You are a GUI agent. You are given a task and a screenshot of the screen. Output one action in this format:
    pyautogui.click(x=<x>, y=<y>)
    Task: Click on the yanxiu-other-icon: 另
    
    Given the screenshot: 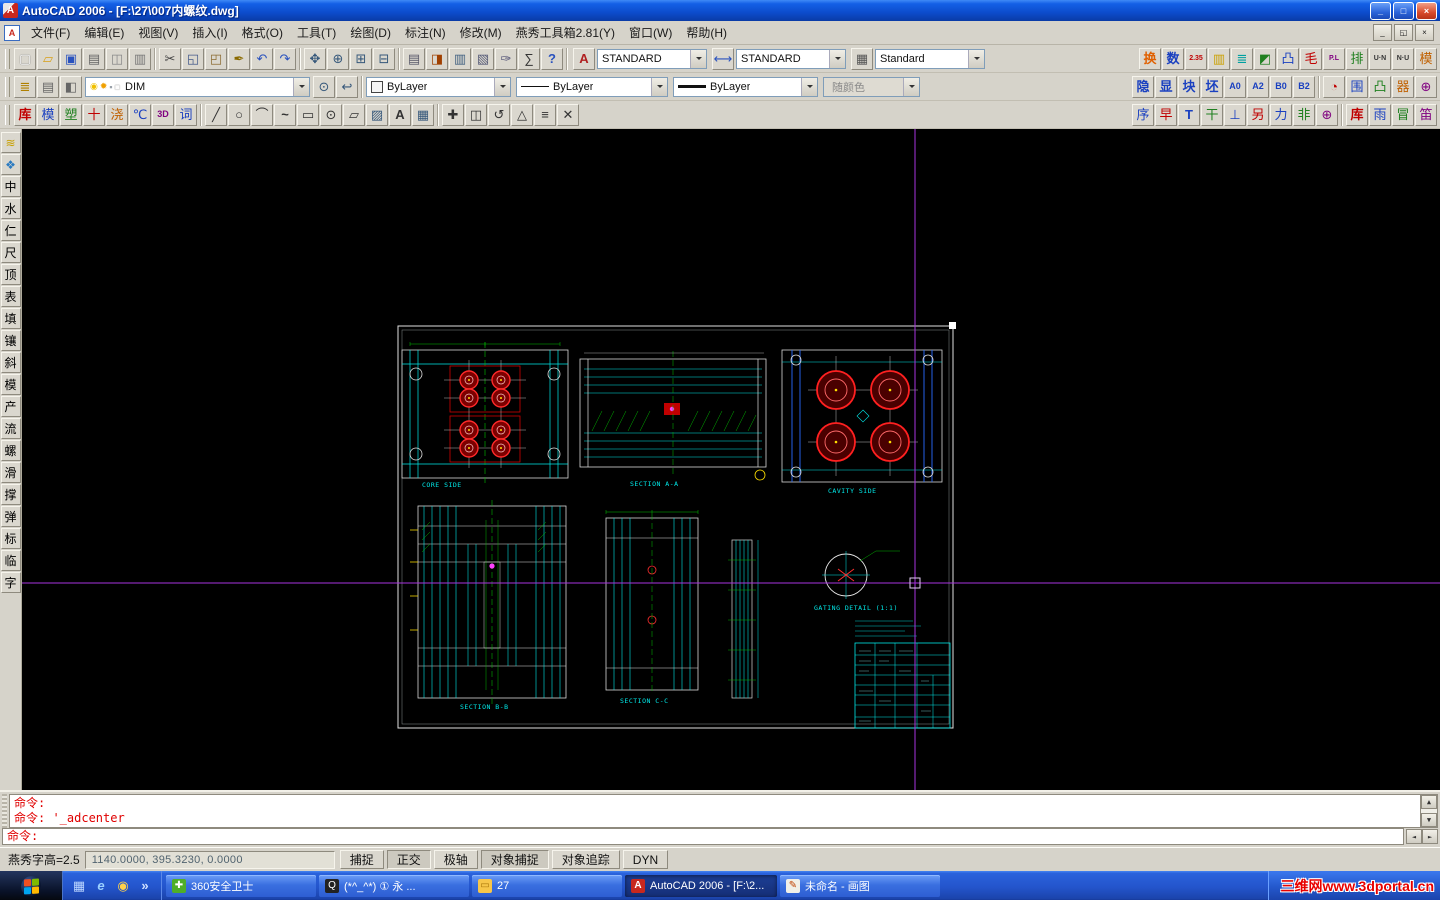 What is the action you would take?
    pyautogui.click(x=1258, y=114)
    